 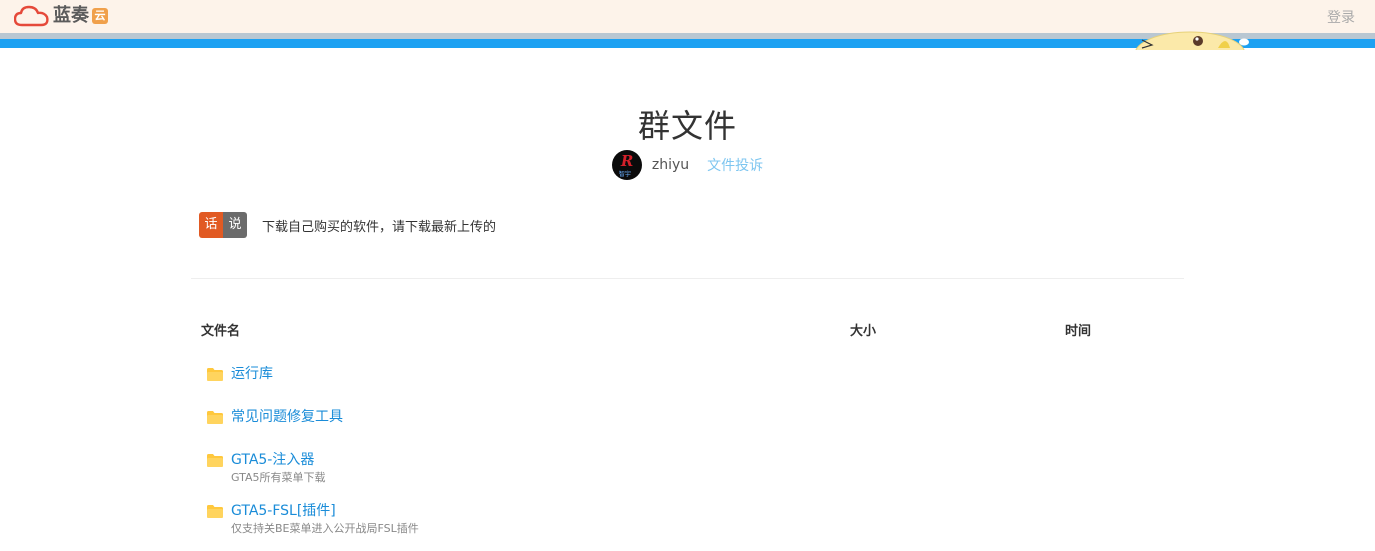 What do you see at coordinates (687, 278) in the screenshot?
I see `divider` at bounding box center [687, 278].